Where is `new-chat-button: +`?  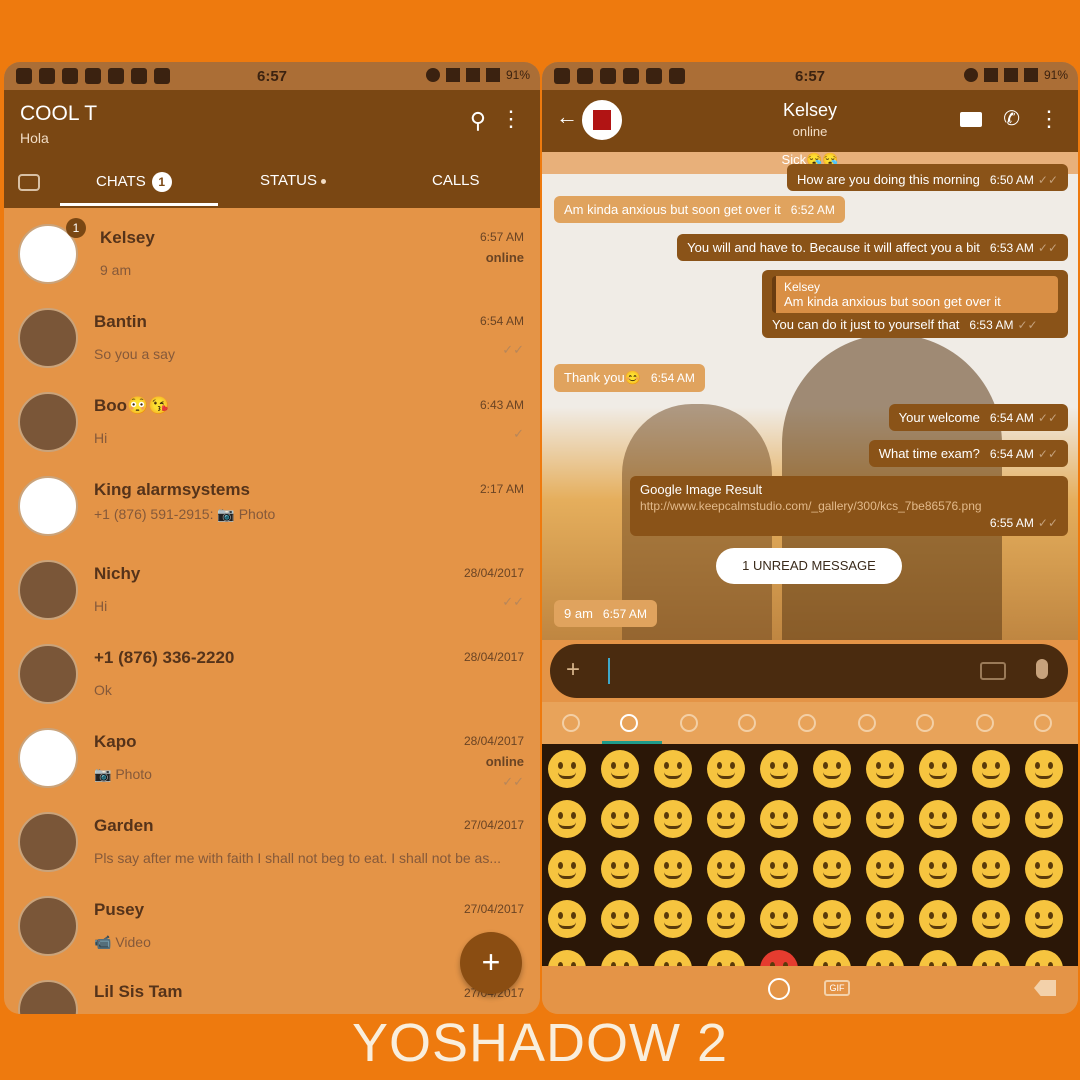 new-chat-button: + is located at coordinates (491, 963).